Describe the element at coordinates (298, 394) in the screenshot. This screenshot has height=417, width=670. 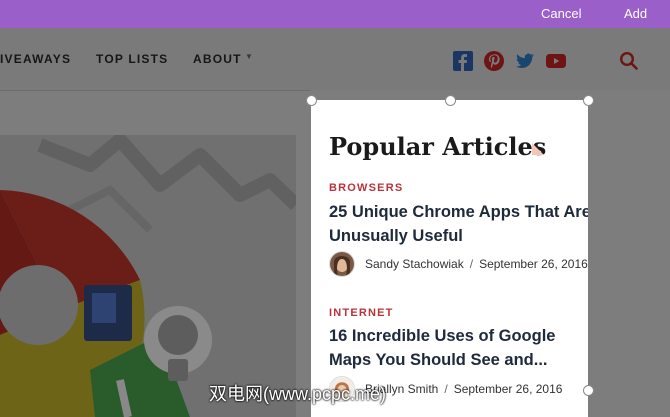
I see `watermark-text: 双电网(www.pcpc.me)` at that location.